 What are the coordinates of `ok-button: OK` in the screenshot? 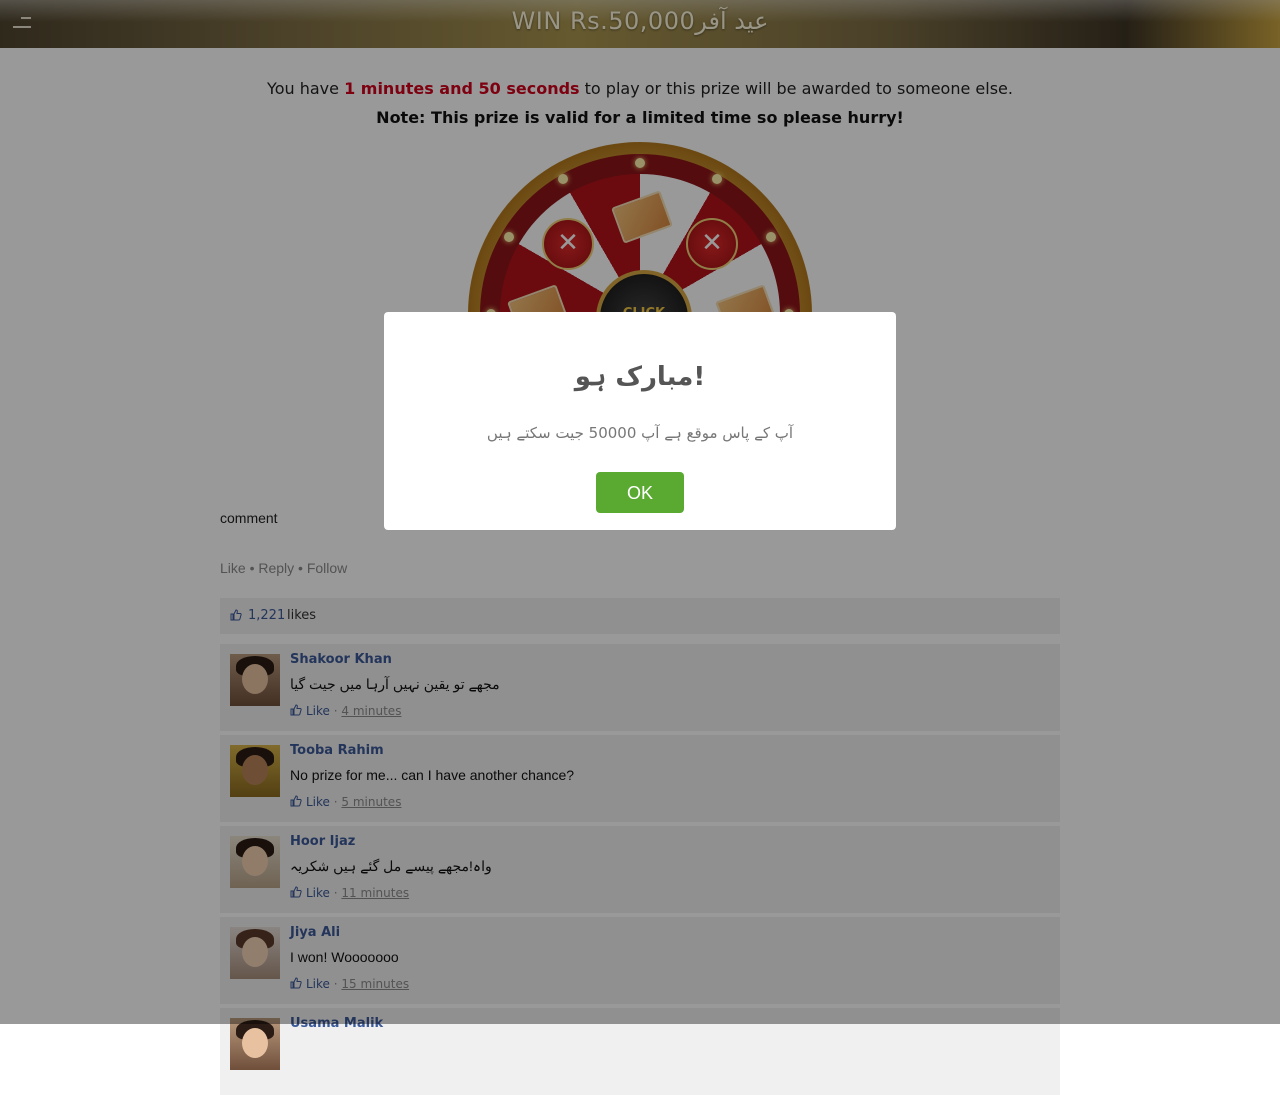 It's located at (640, 492).